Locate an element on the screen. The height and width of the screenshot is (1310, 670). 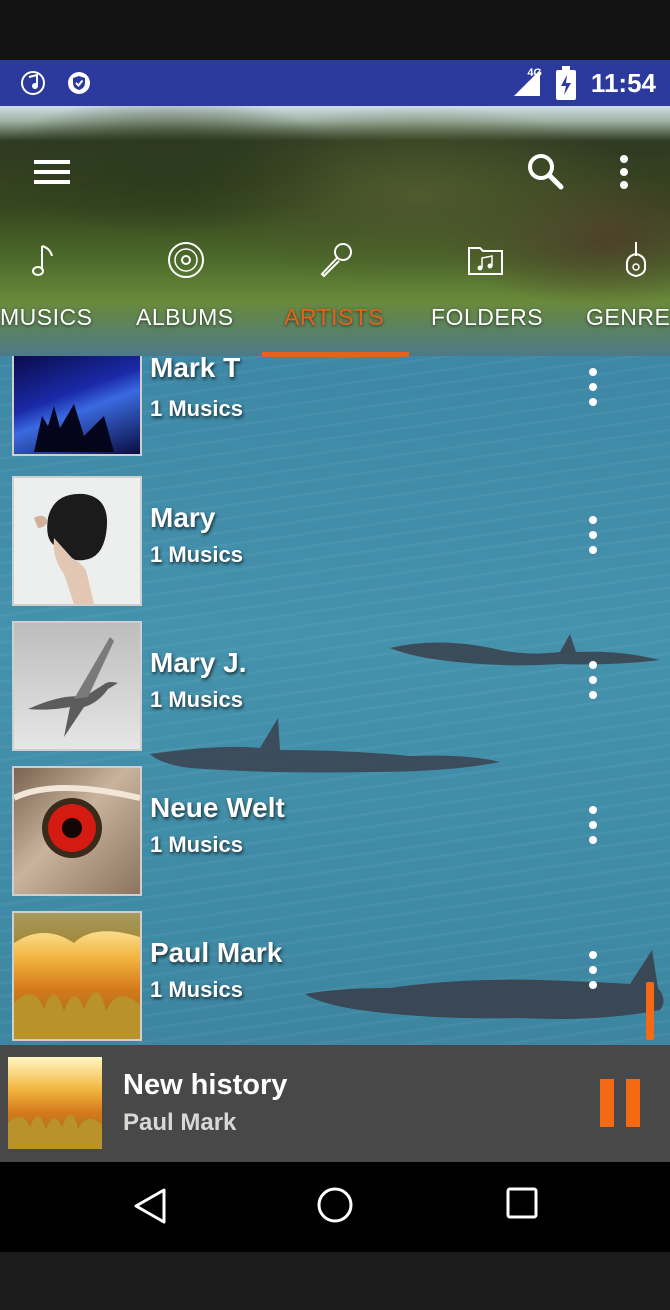
microphone-icon is located at coordinates (336, 262).